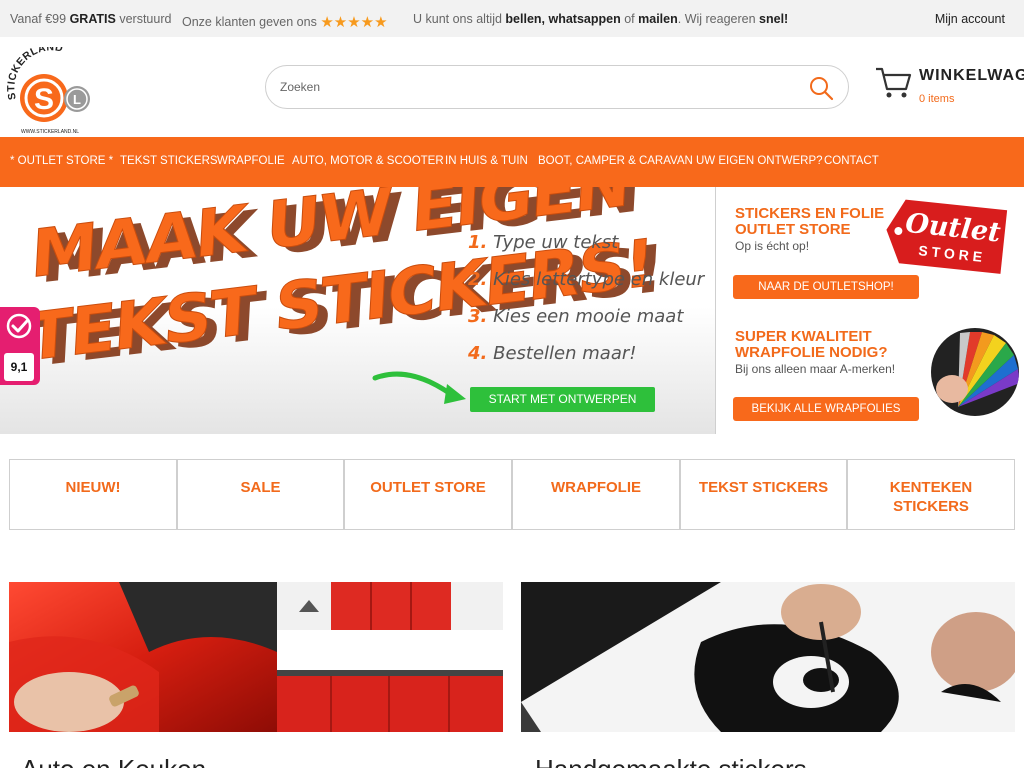 The width and height of the screenshot is (1024, 768). Describe the element at coordinates (19, 367) in the screenshot. I see `review-score: 9,1` at that location.